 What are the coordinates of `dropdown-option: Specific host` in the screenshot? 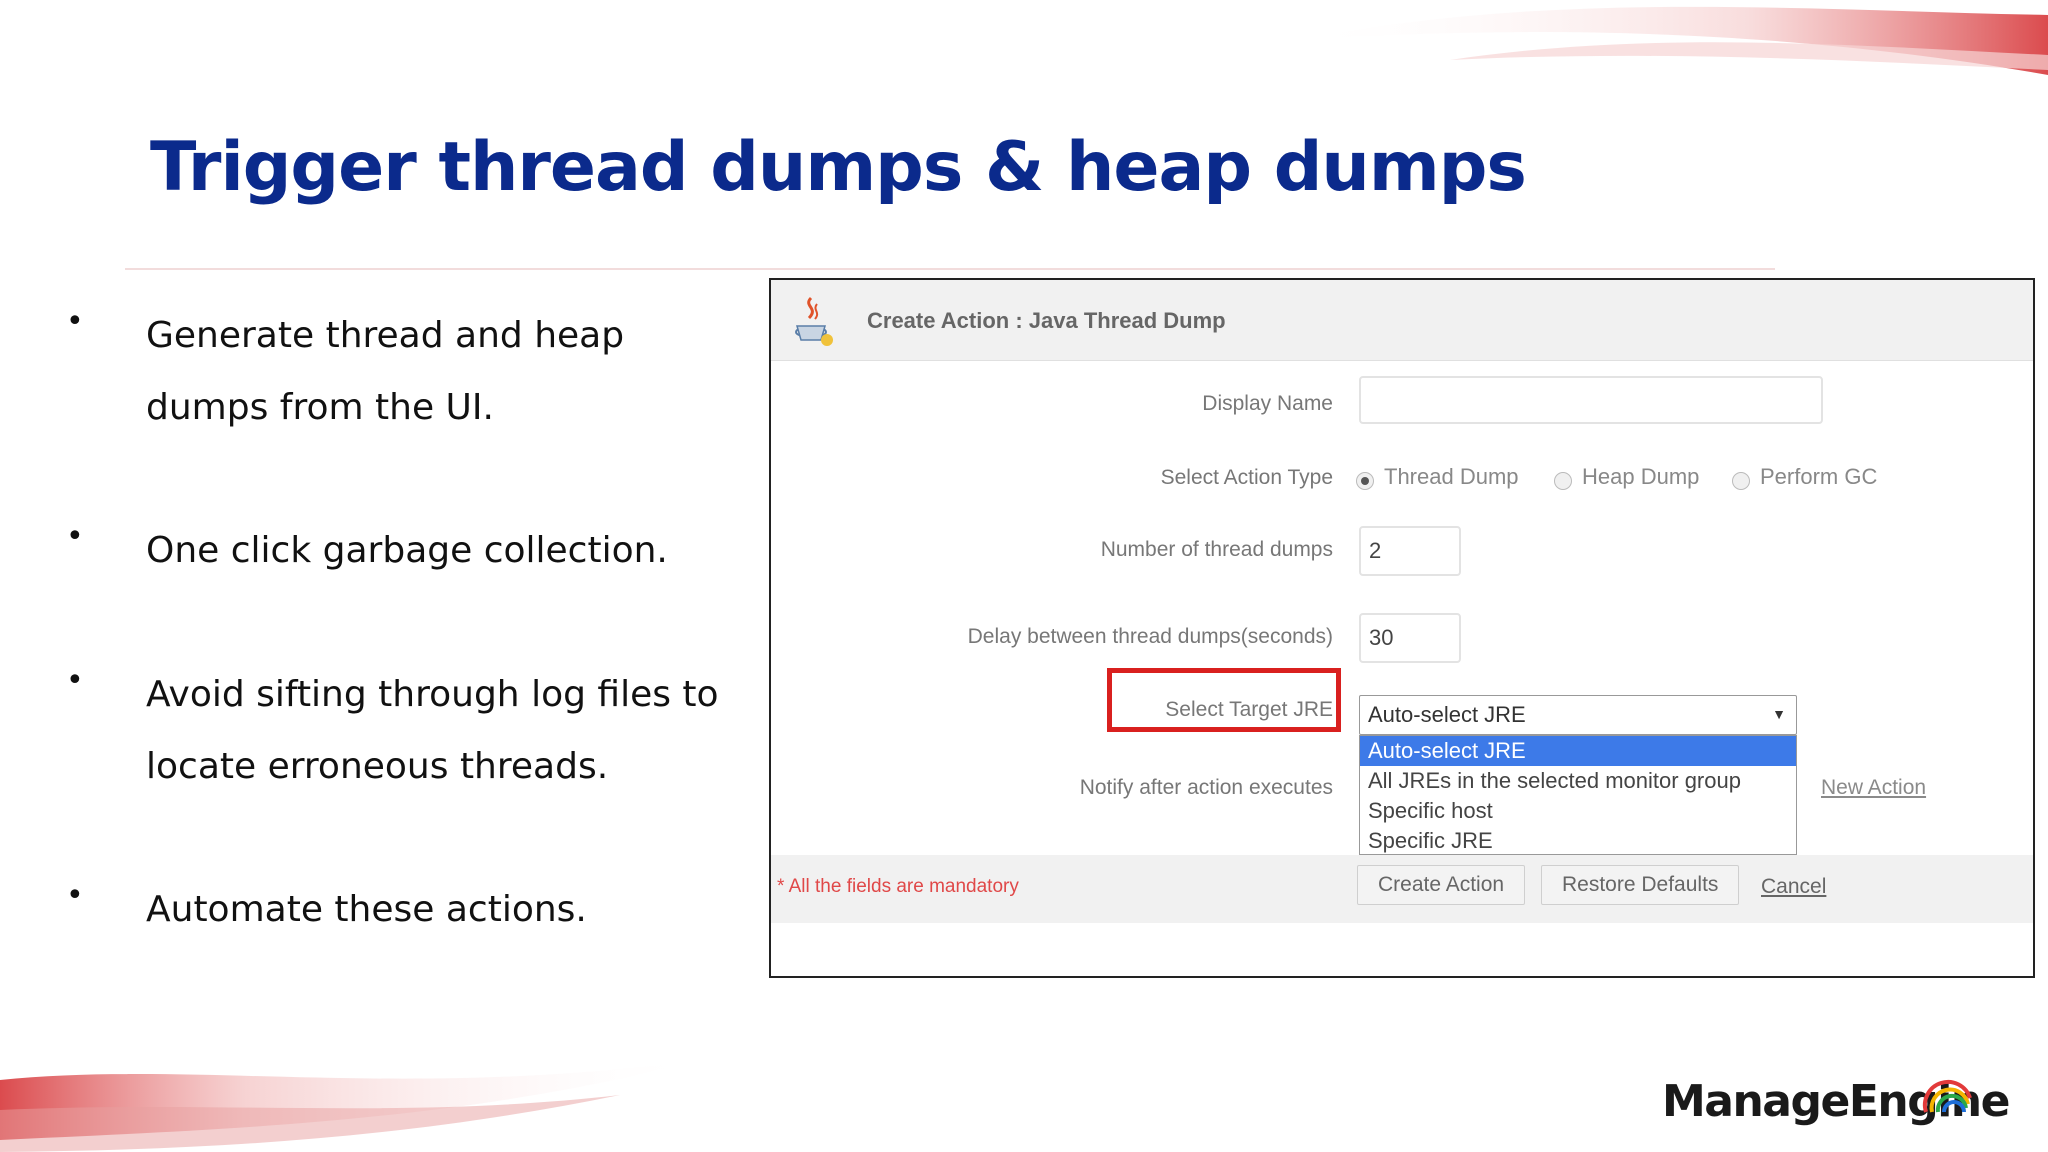 It's located at (1578, 811).